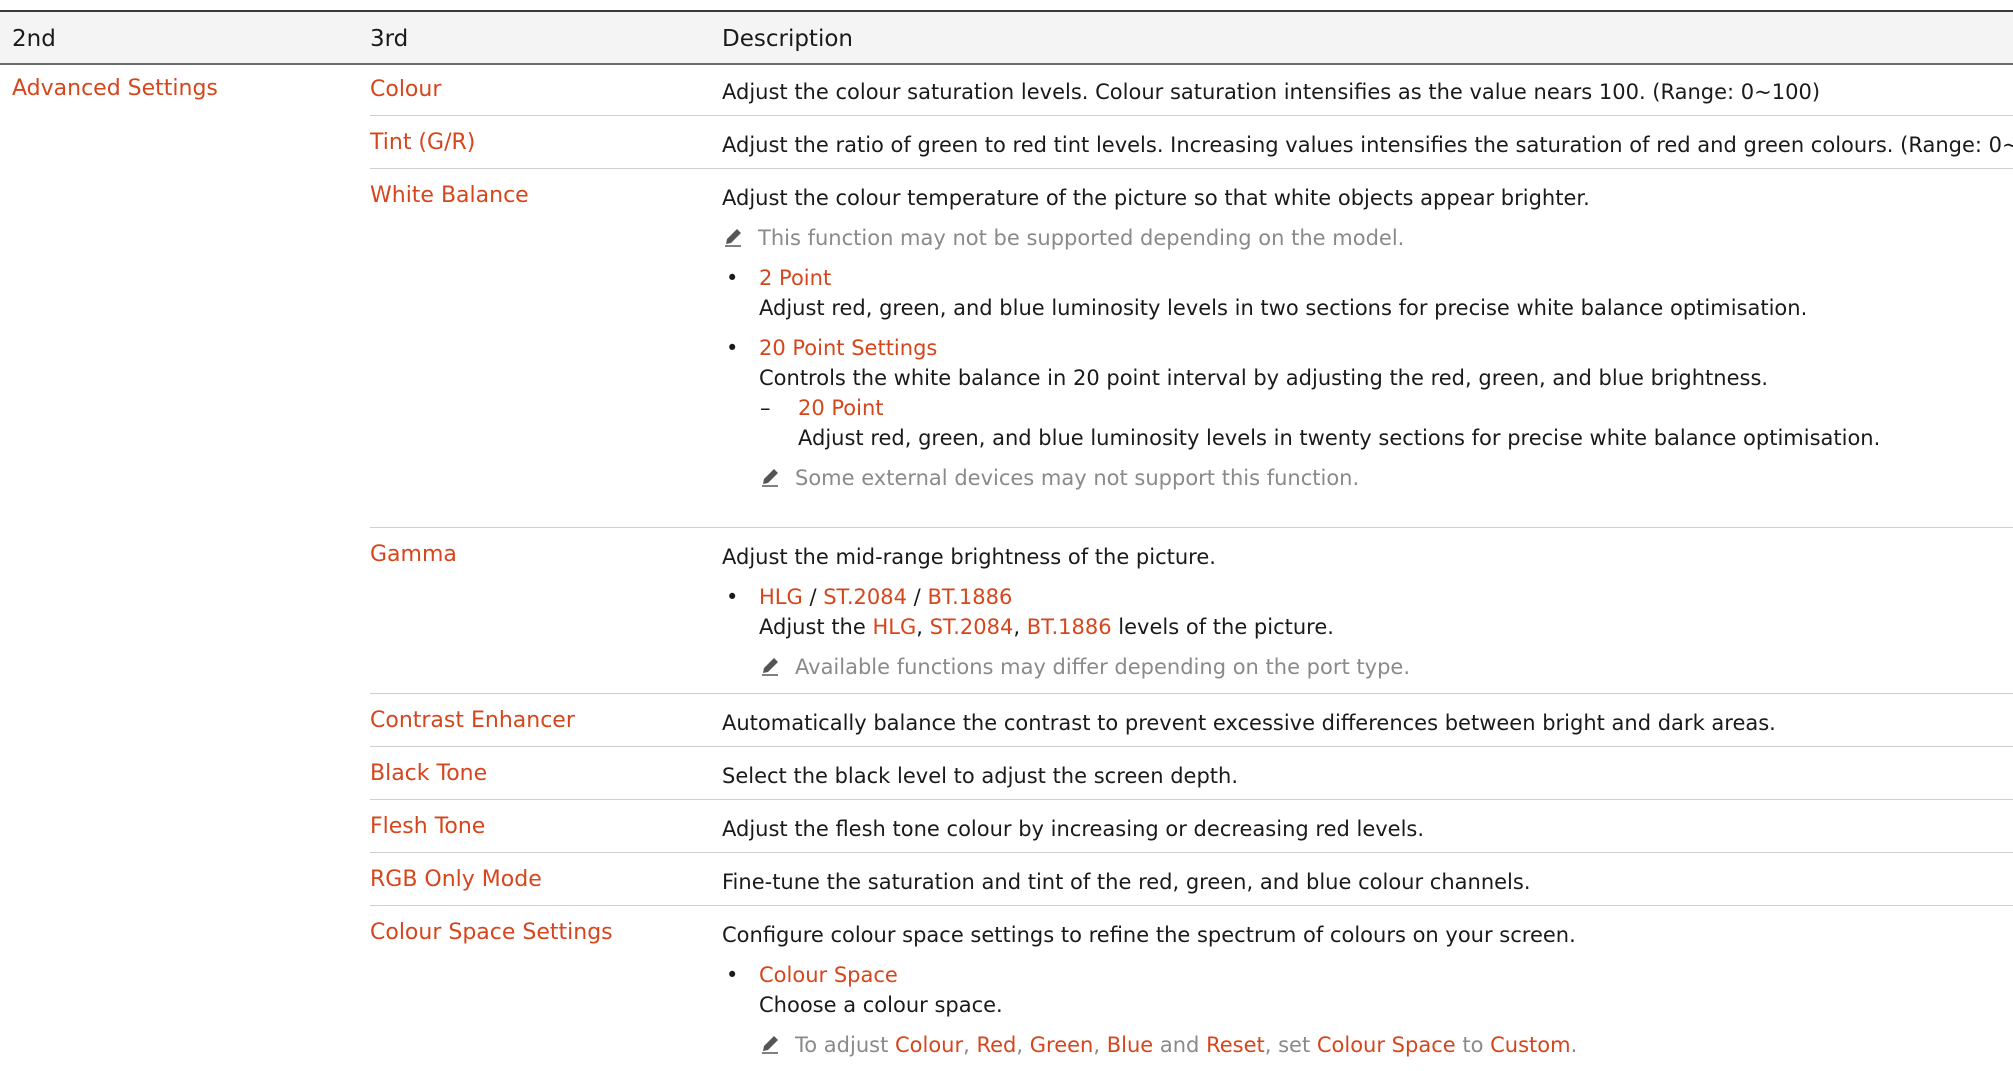  Describe the element at coordinates (1290, 1045) in the screenshot. I see `text: , set` at that location.